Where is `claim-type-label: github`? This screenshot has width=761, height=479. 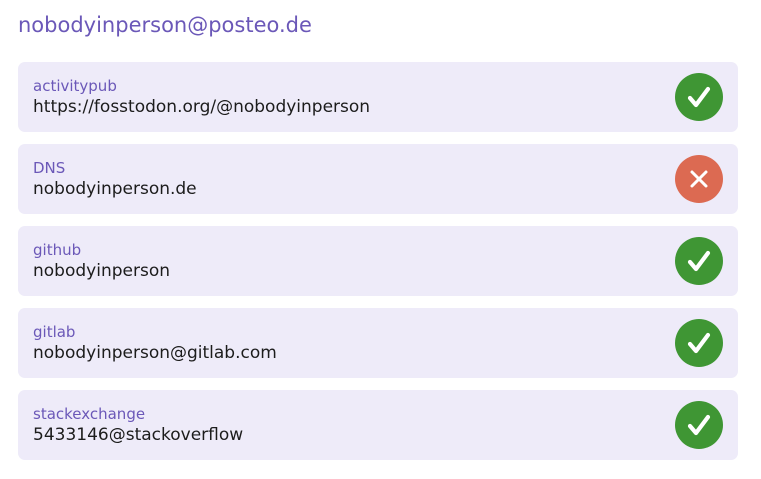
claim-type-label: github is located at coordinates (57, 250).